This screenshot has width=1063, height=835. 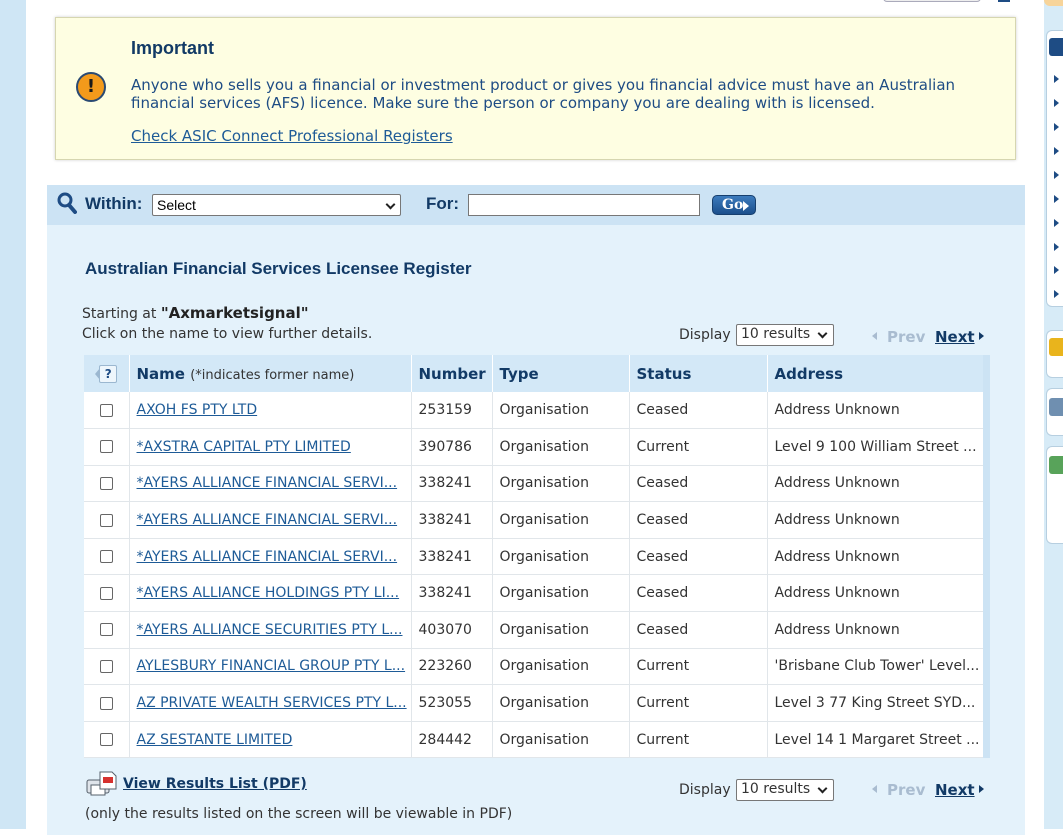 I want to click on within-select: Select, so click(x=276, y=205).